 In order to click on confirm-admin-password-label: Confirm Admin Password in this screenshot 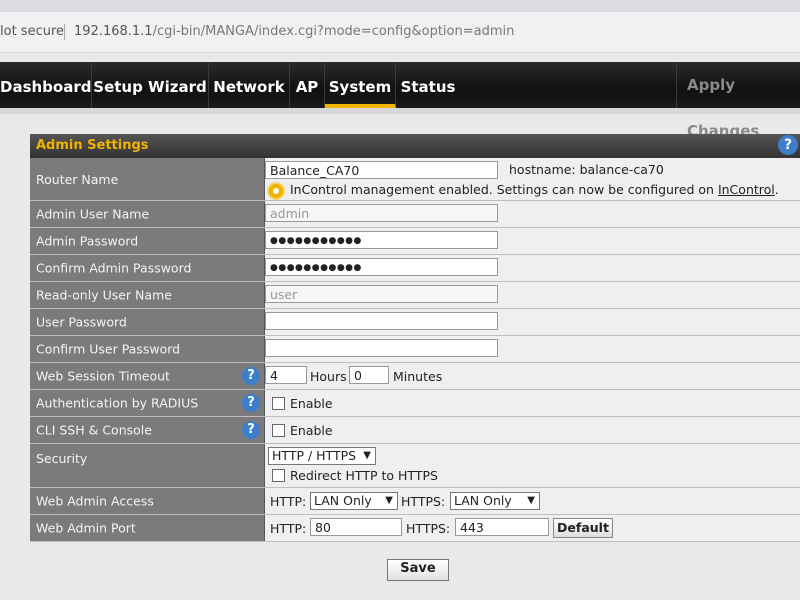, I will do `click(147, 268)`.